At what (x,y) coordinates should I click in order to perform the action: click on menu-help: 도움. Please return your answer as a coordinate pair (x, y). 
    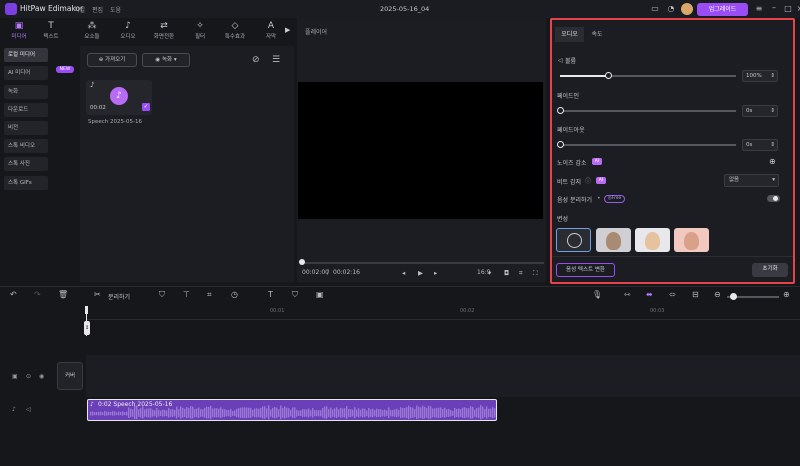
    Looking at the image, I should click on (115, 9).